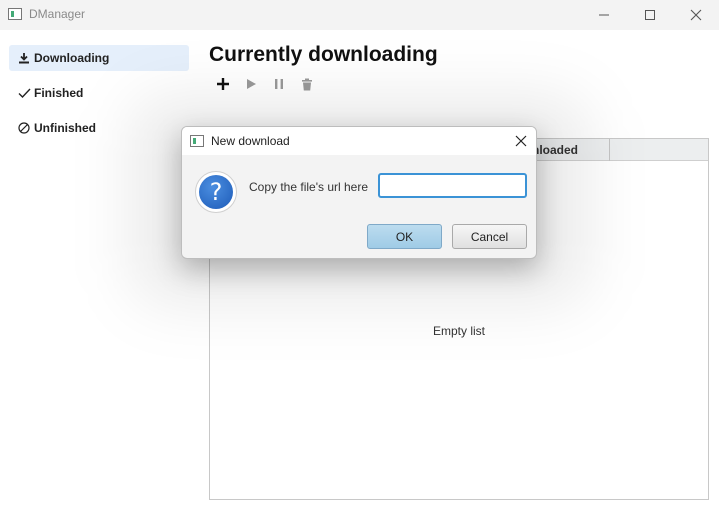 This screenshot has height=508, width=719. Describe the element at coordinates (59, 93) in the screenshot. I see `sidebar-item-label: Finished` at that location.